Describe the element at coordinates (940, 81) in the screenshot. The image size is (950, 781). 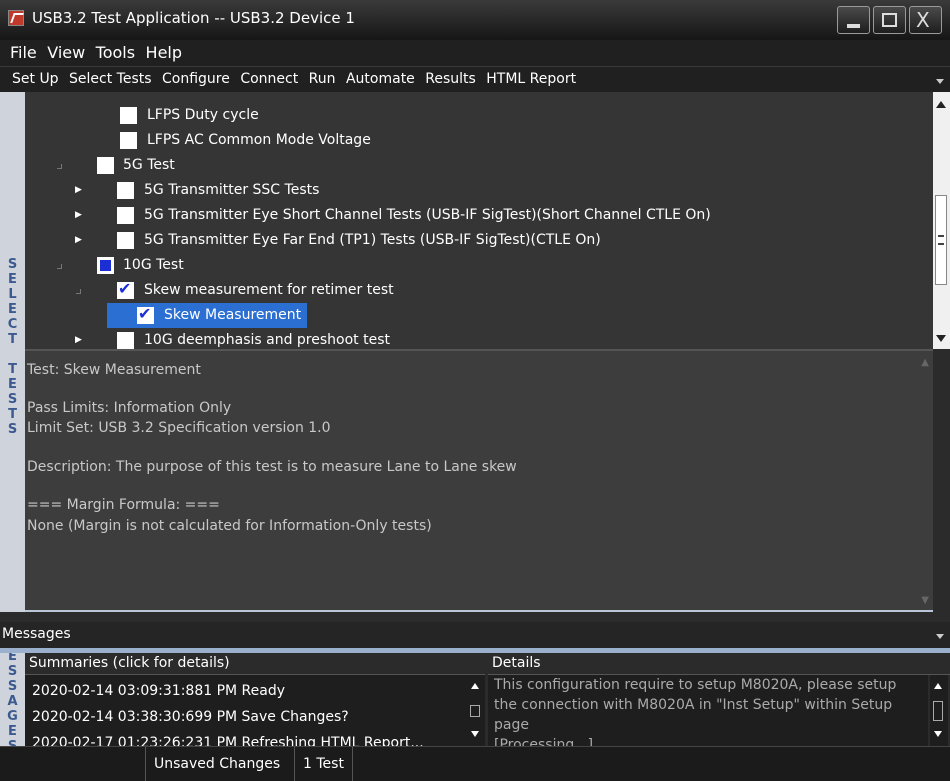
I see `toolbar-overflow-icon` at that location.